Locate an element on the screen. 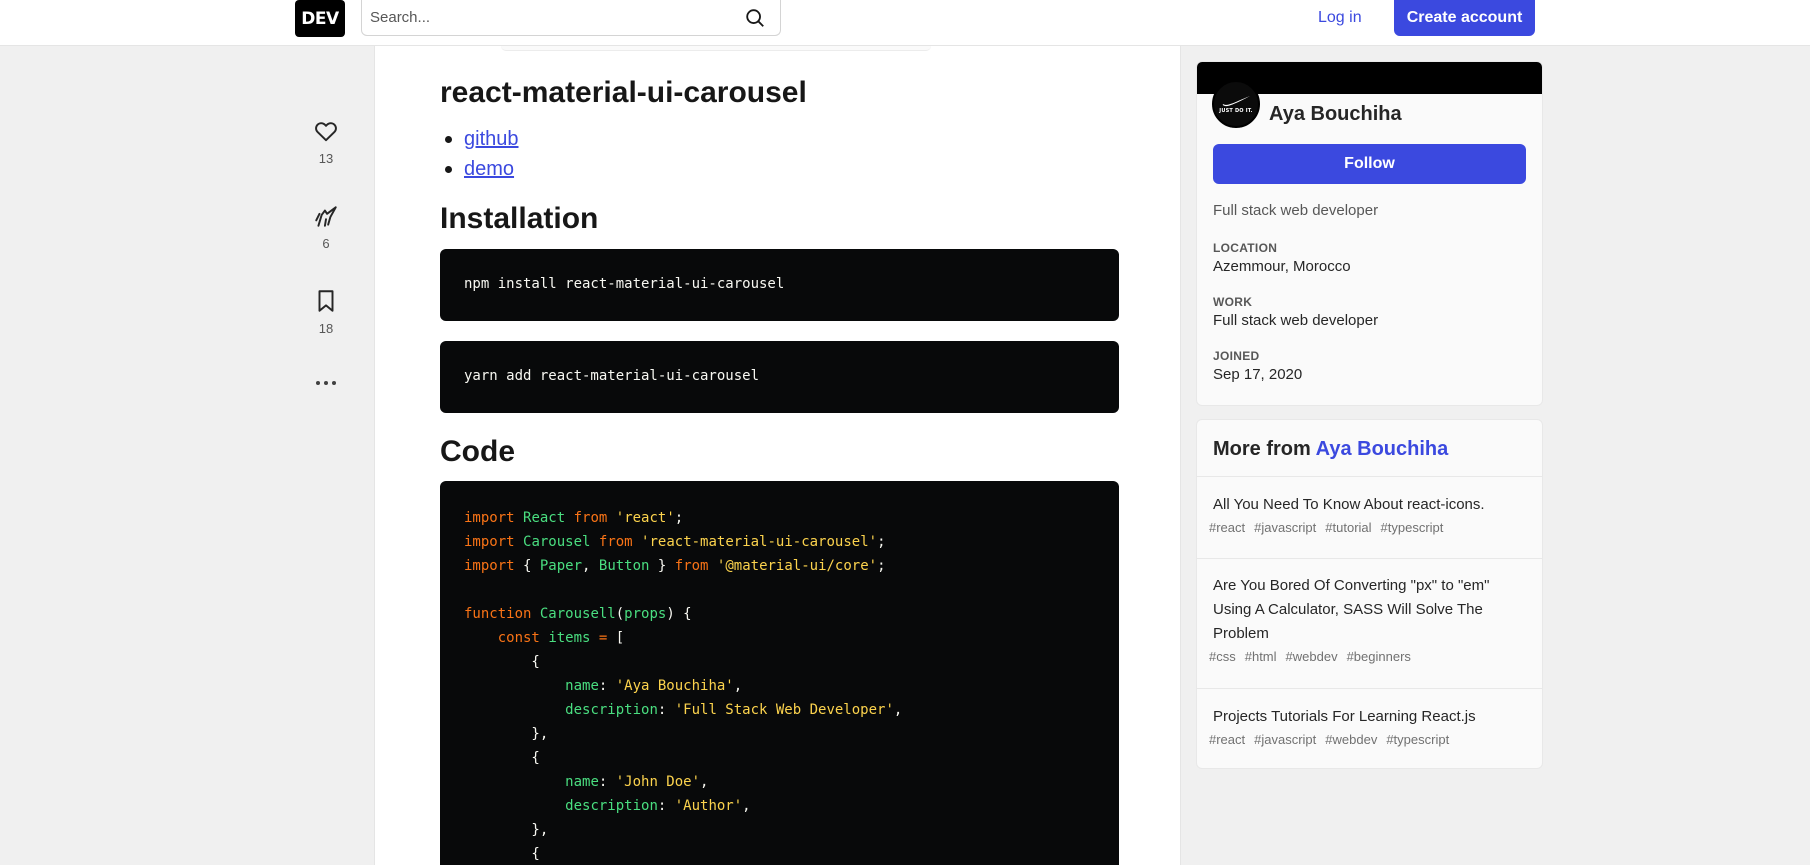 Image resolution: width=1810 pixels, height=865 pixels. list-item: github is located at coordinates (479, 139).